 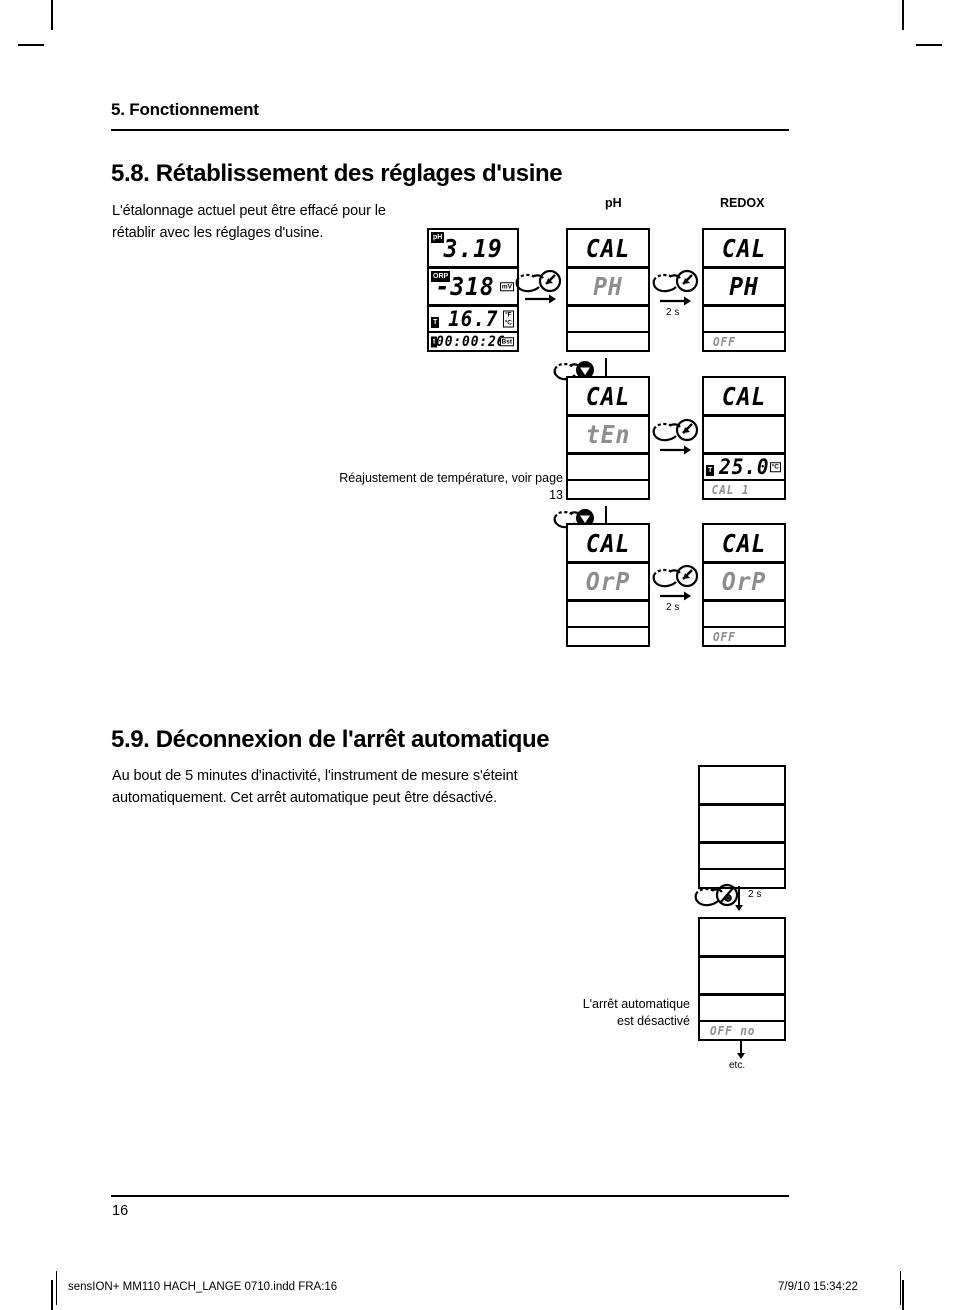 I want to click on lcd-row-status: CAL 1, so click(x=744, y=489).